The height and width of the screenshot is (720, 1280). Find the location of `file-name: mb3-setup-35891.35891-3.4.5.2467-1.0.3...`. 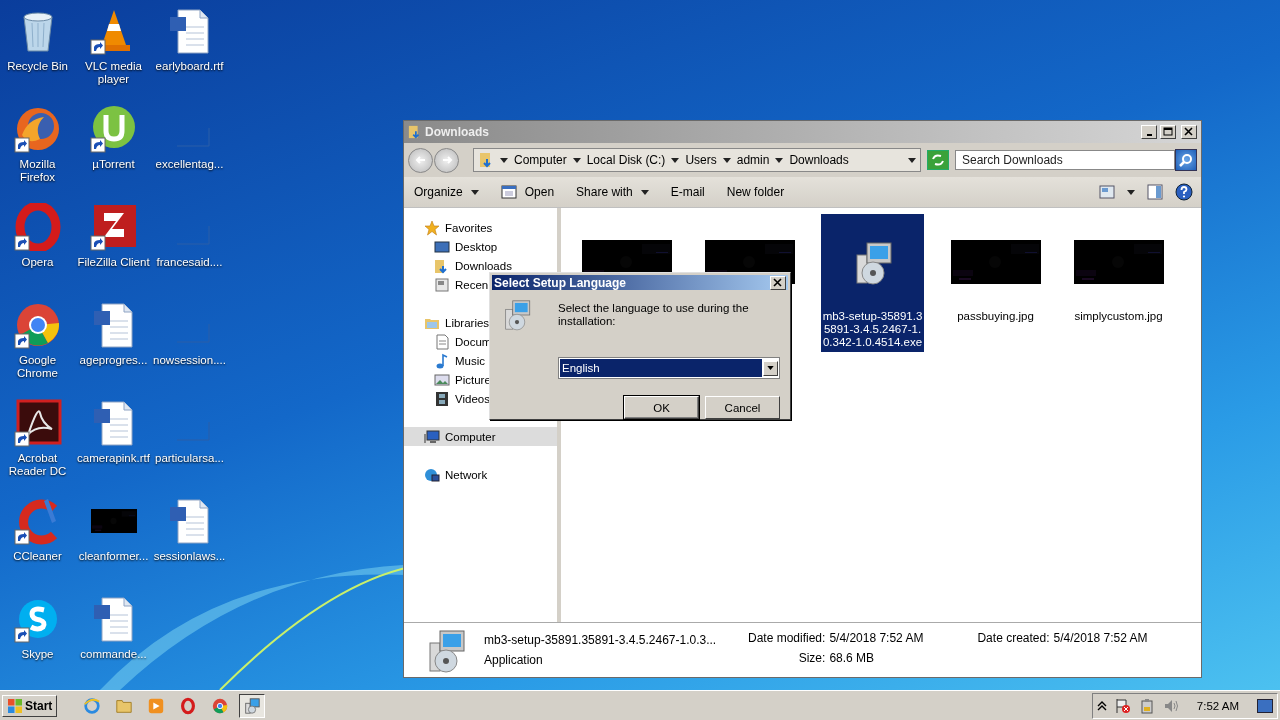

file-name: mb3-setup-35891.35891-3.4.5.2467-1.0.3... is located at coordinates (601, 640).